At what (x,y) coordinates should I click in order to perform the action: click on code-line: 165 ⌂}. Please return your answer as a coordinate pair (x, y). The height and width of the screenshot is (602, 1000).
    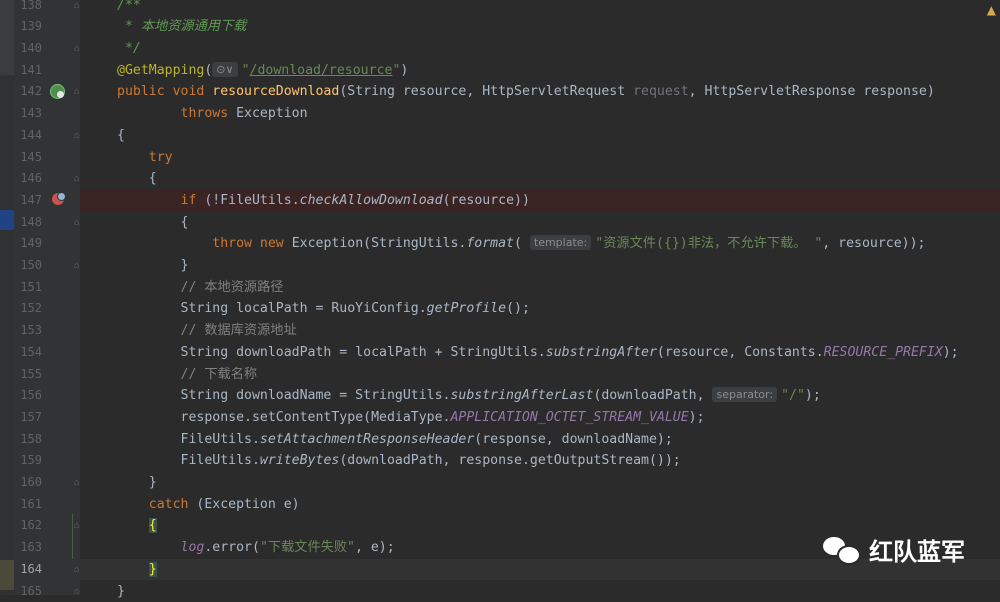
    Looking at the image, I should click on (500, 591).